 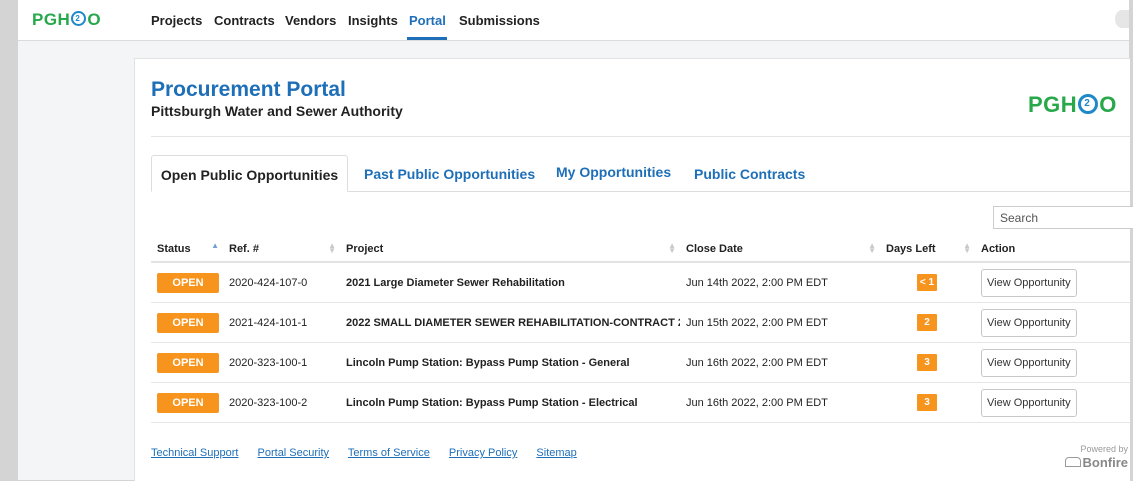 I want to click on nav-vendors: Vendors, so click(x=310, y=20).